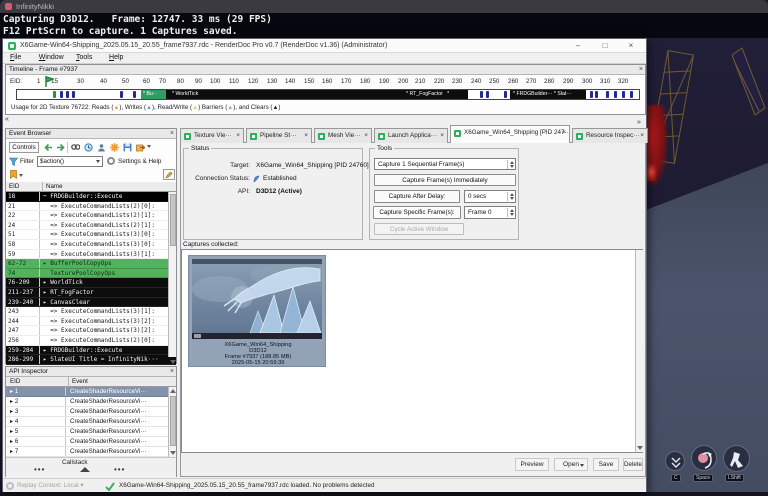 This screenshot has height=496, width=768. What do you see at coordinates (582, 465) in the screenshot?
I see `open-dropdown-arrow` at bounding box center [582, 465].